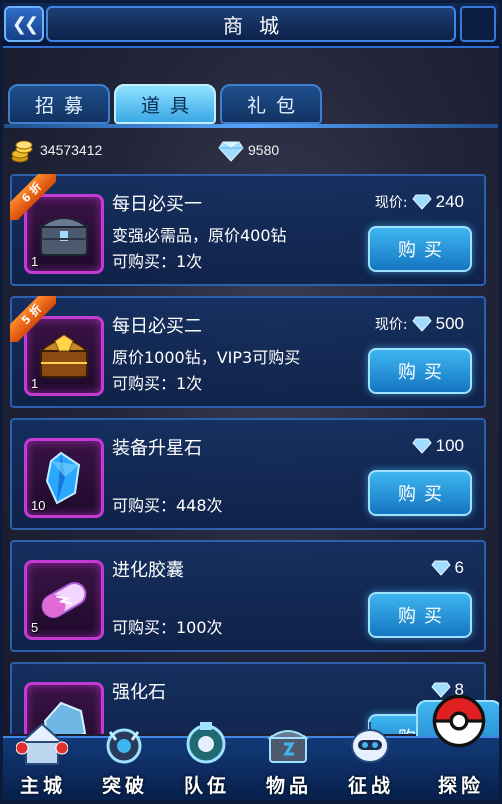  What do you see at coordinates (248, 698) in the screenshot?
I see `shop-item-card: 强化石 8 购买` at bounding box center [248, 698].